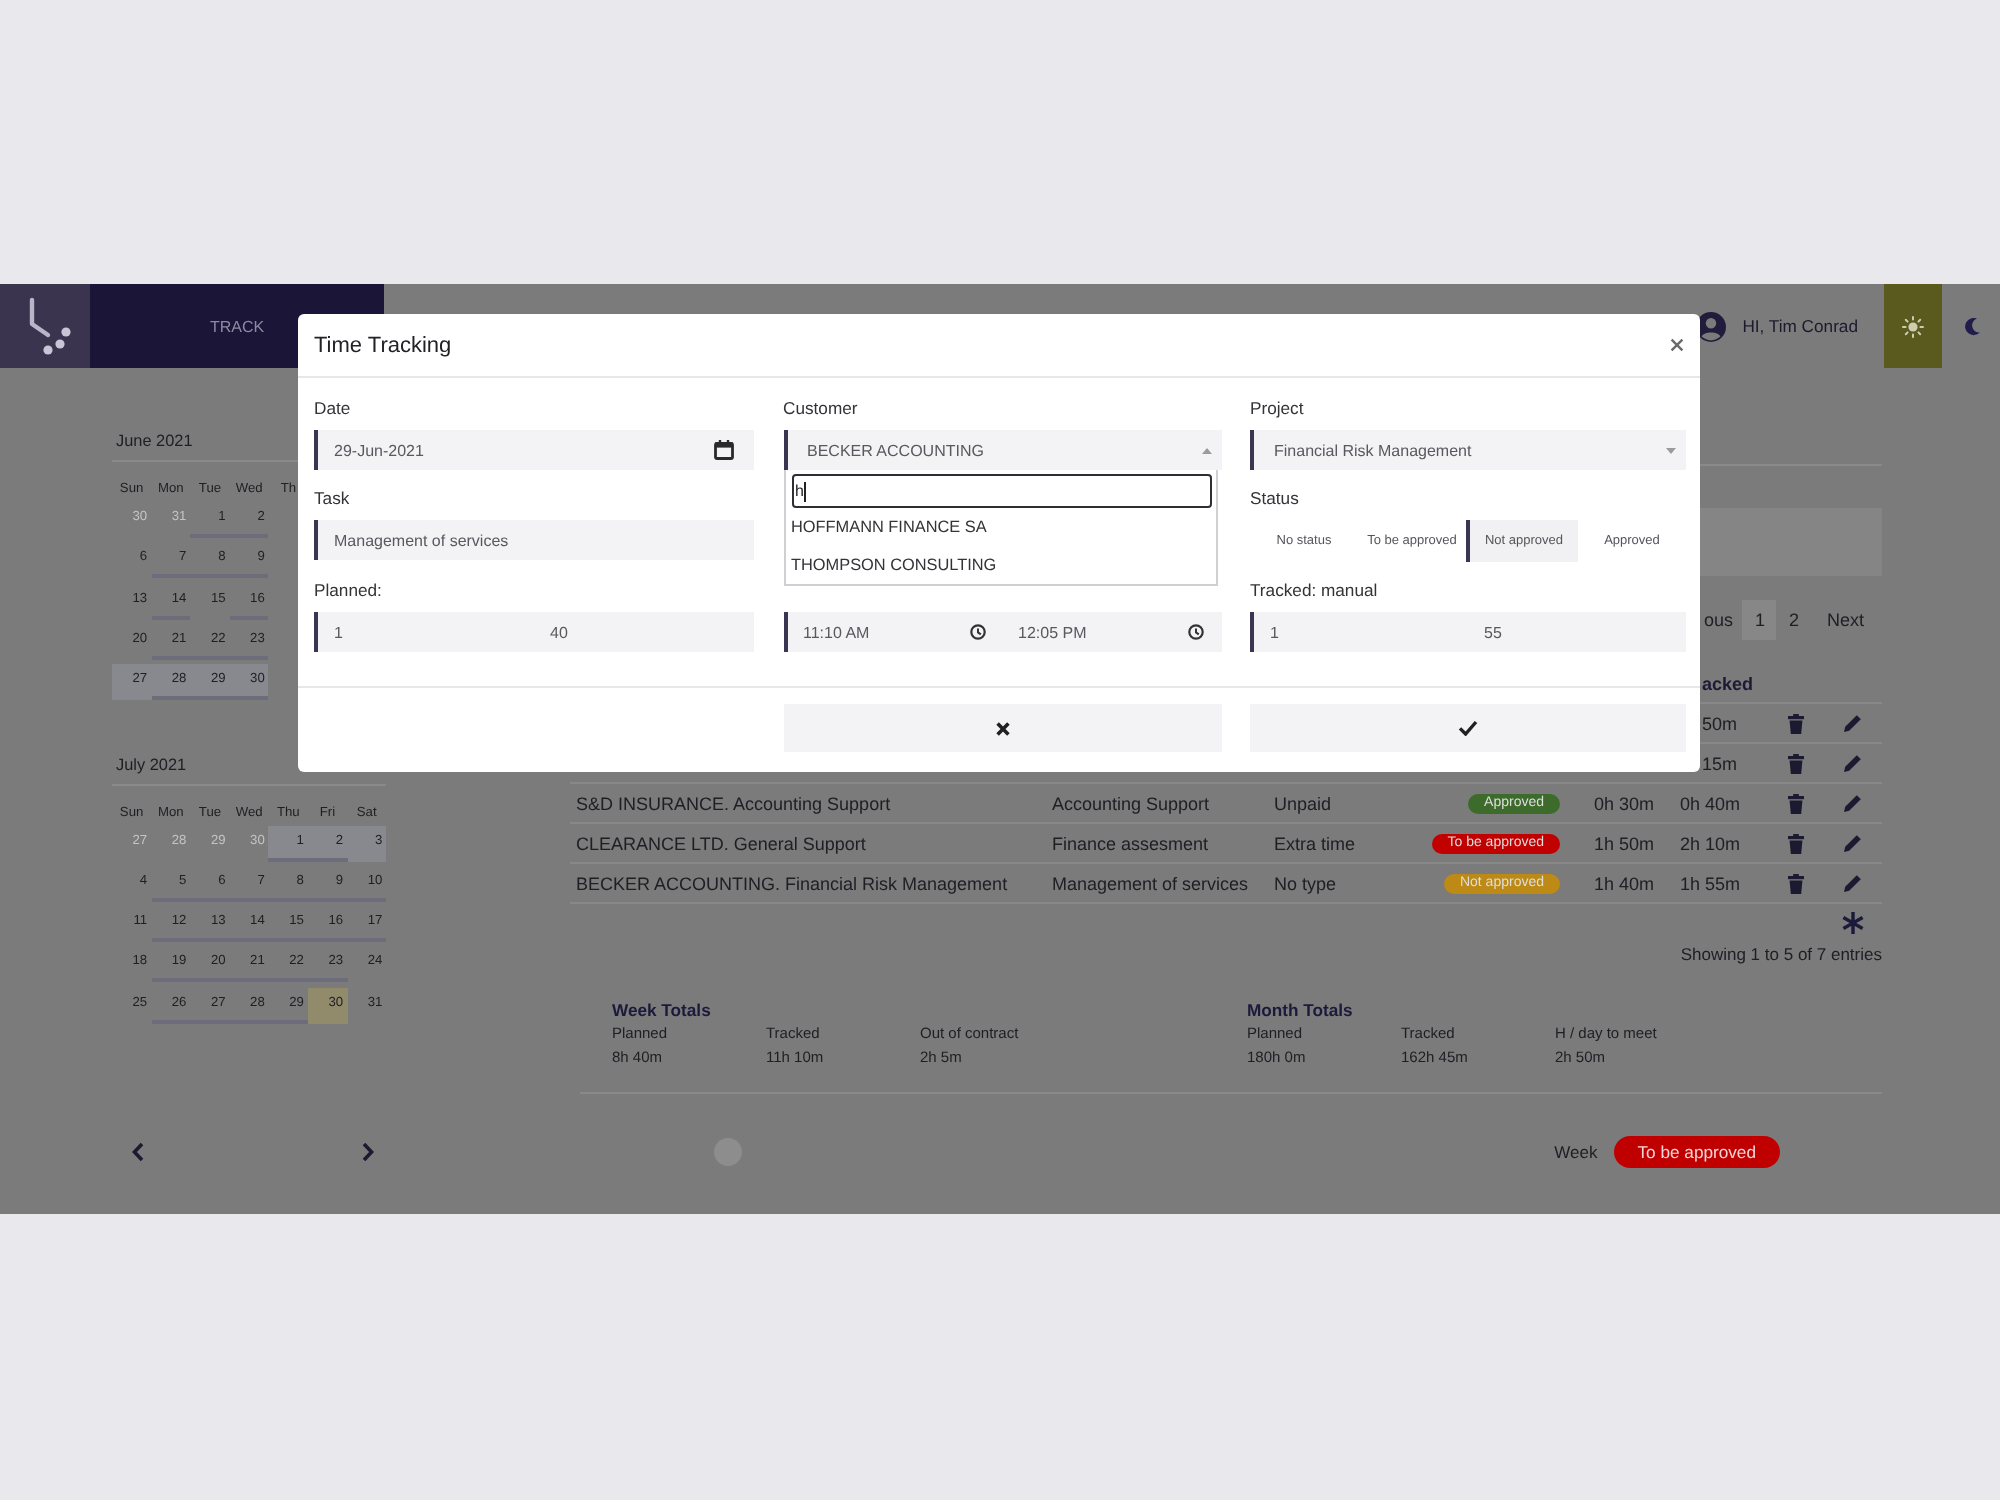 This screenshot has height=1500, width=2000. Describe the element at coordinates (1721, 723) in the screenshot. I see `table-cell-text: 50m` at that location.